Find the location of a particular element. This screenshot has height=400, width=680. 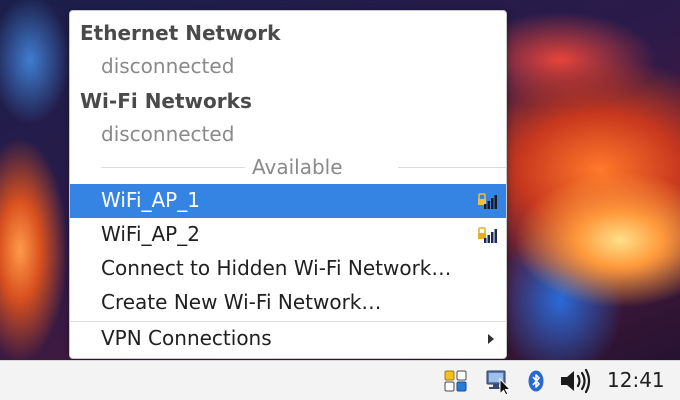

clock: 12:41 is located at coordinates (636, 380).